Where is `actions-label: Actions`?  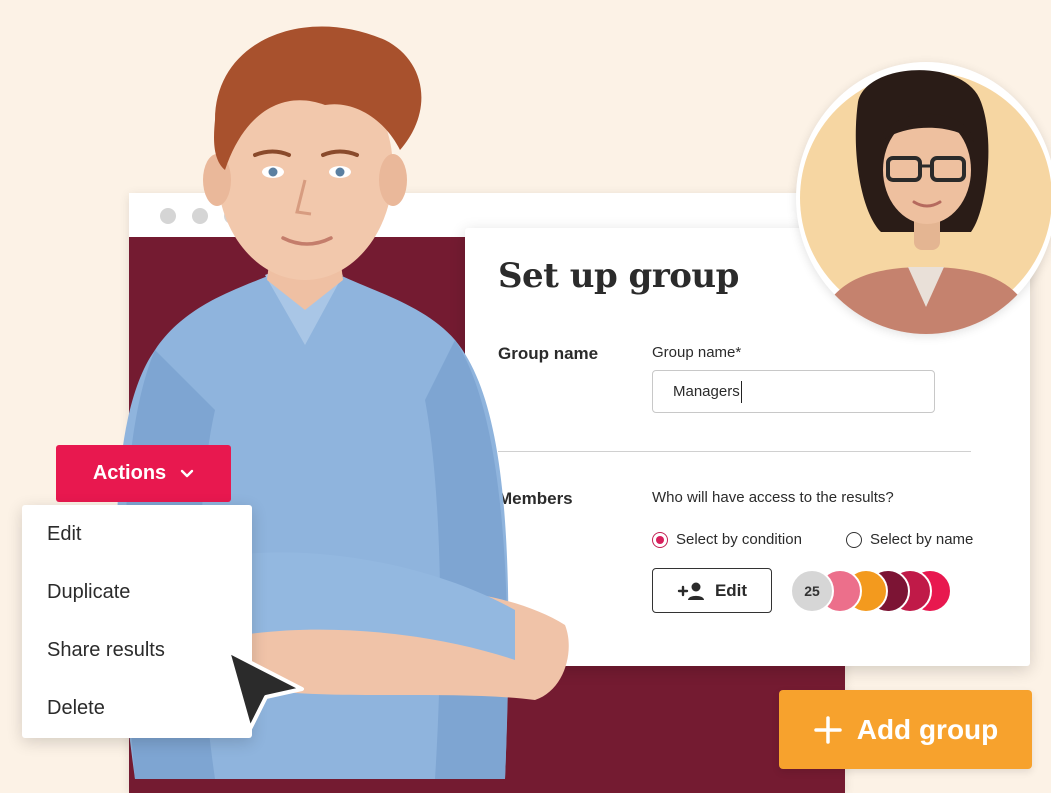 actions-label: Actions is located at coordinates (129, 473).